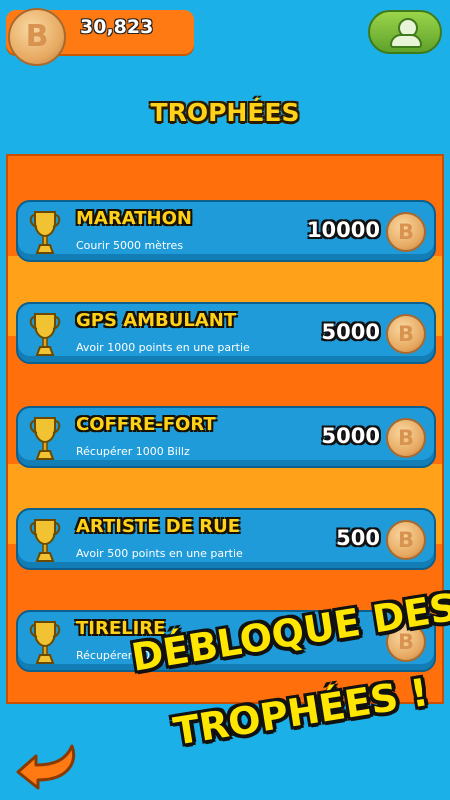 This screenshot has height=800, width=450. I want to click on trophy-reward: 10000, so click(343, 230).